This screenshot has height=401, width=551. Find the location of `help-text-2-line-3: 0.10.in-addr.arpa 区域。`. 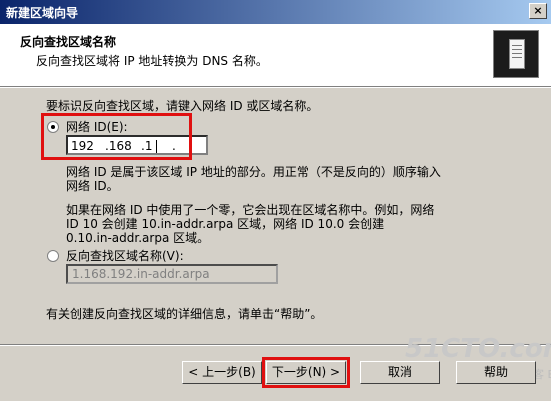

help-text-2-line-3: 0.10.in-addr.arpa 区域。 is located at coordinates (138, 238).